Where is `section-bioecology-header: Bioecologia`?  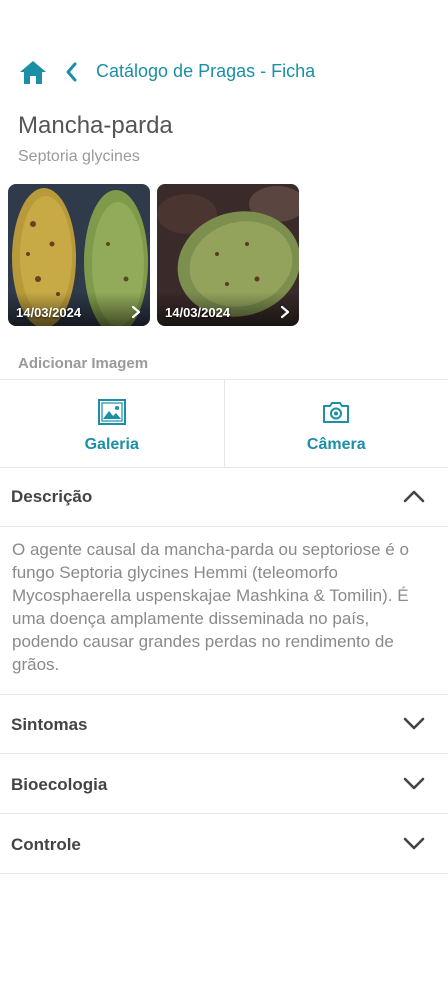 section-bioecology-header: Bioecologia is located at coordinates (224, 785).